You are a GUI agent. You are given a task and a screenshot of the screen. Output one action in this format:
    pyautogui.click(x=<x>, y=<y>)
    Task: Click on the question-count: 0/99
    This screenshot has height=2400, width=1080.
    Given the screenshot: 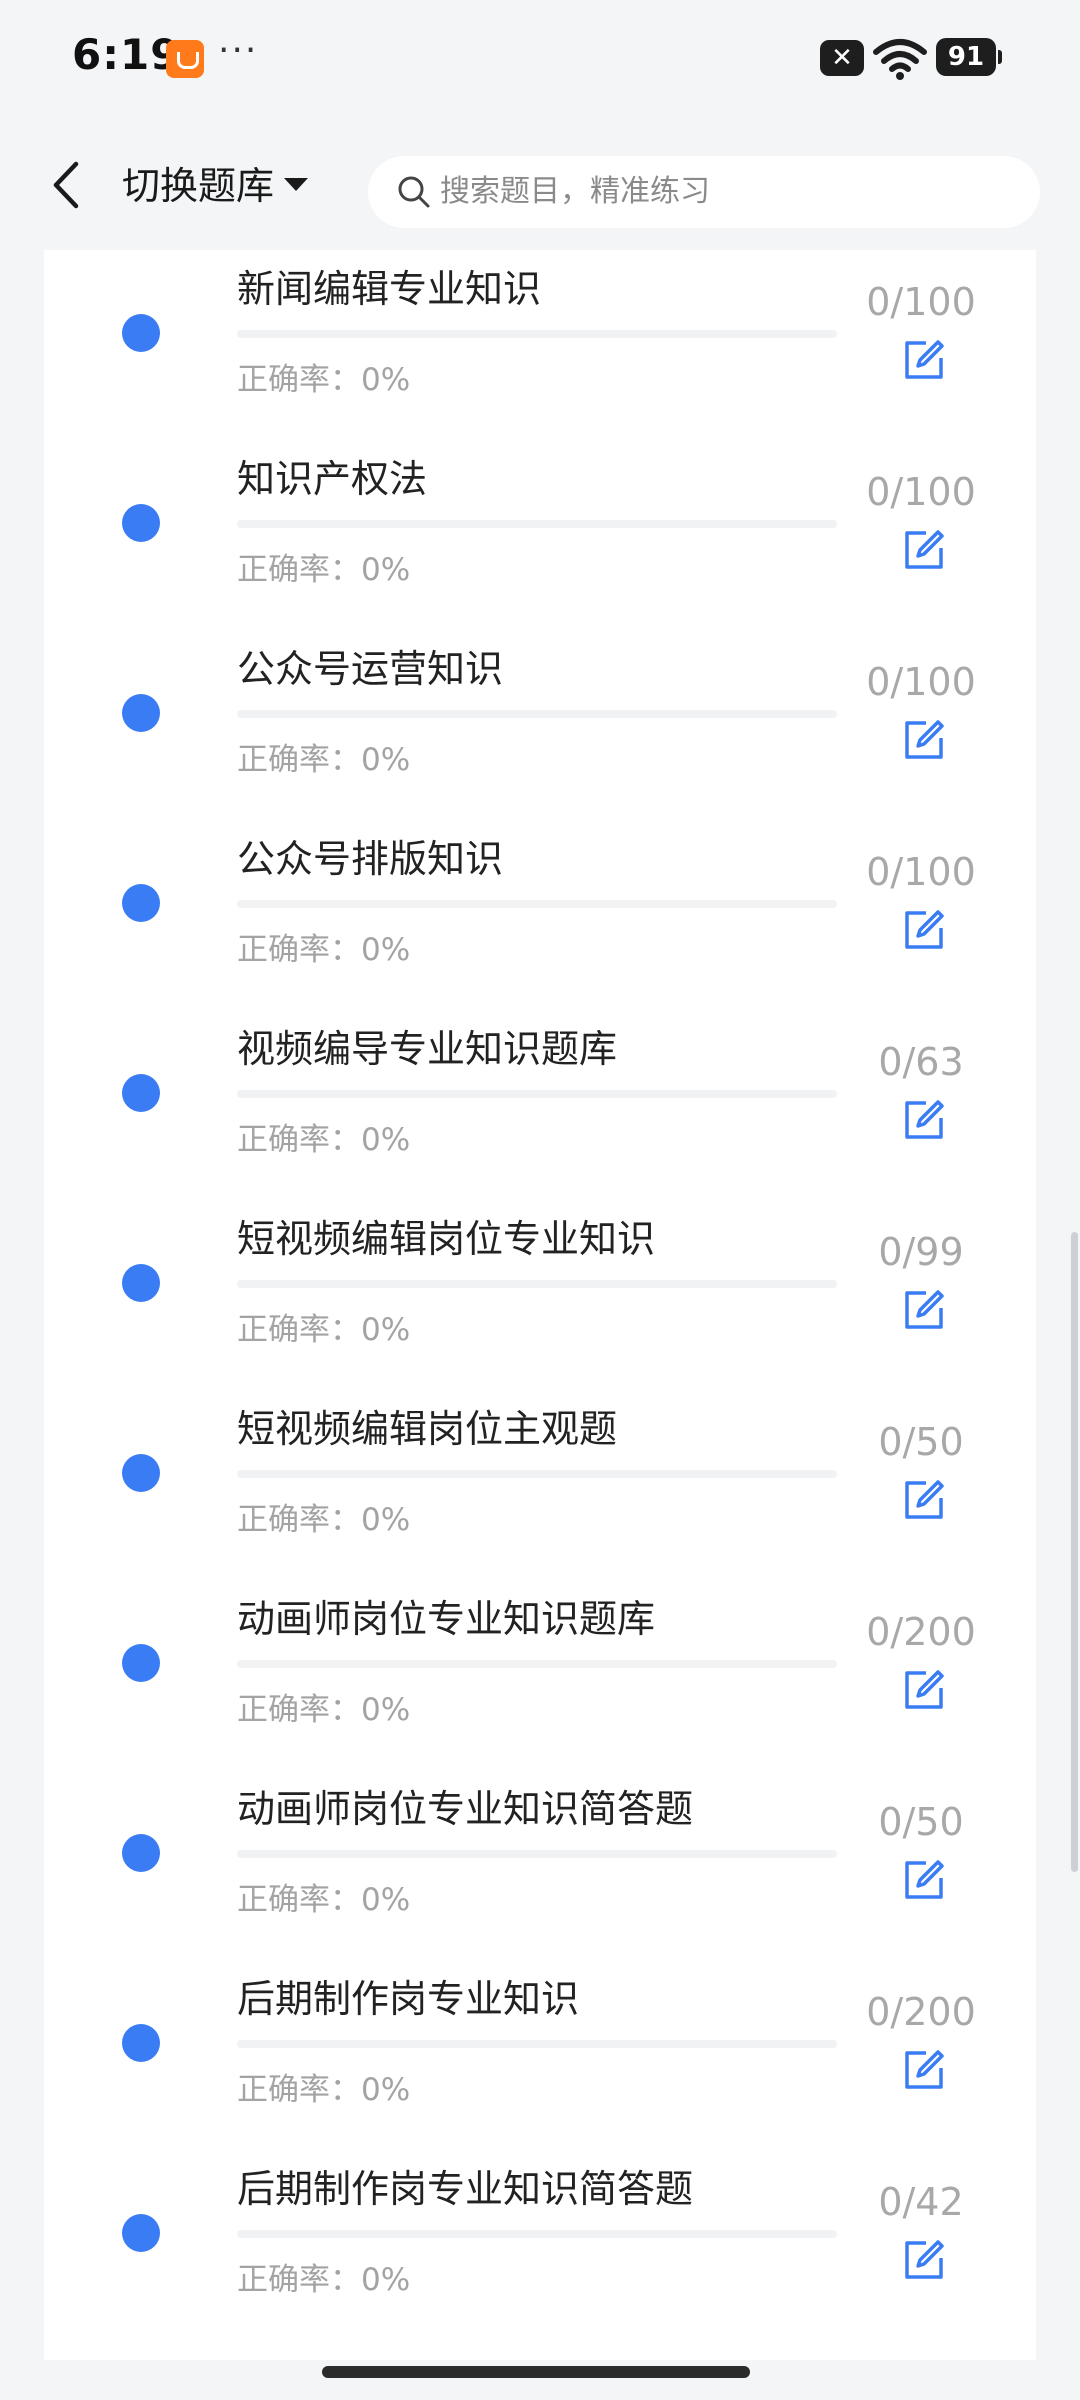 What is the action you would take?
    pyautogui.click(x=921, y=1252)
    